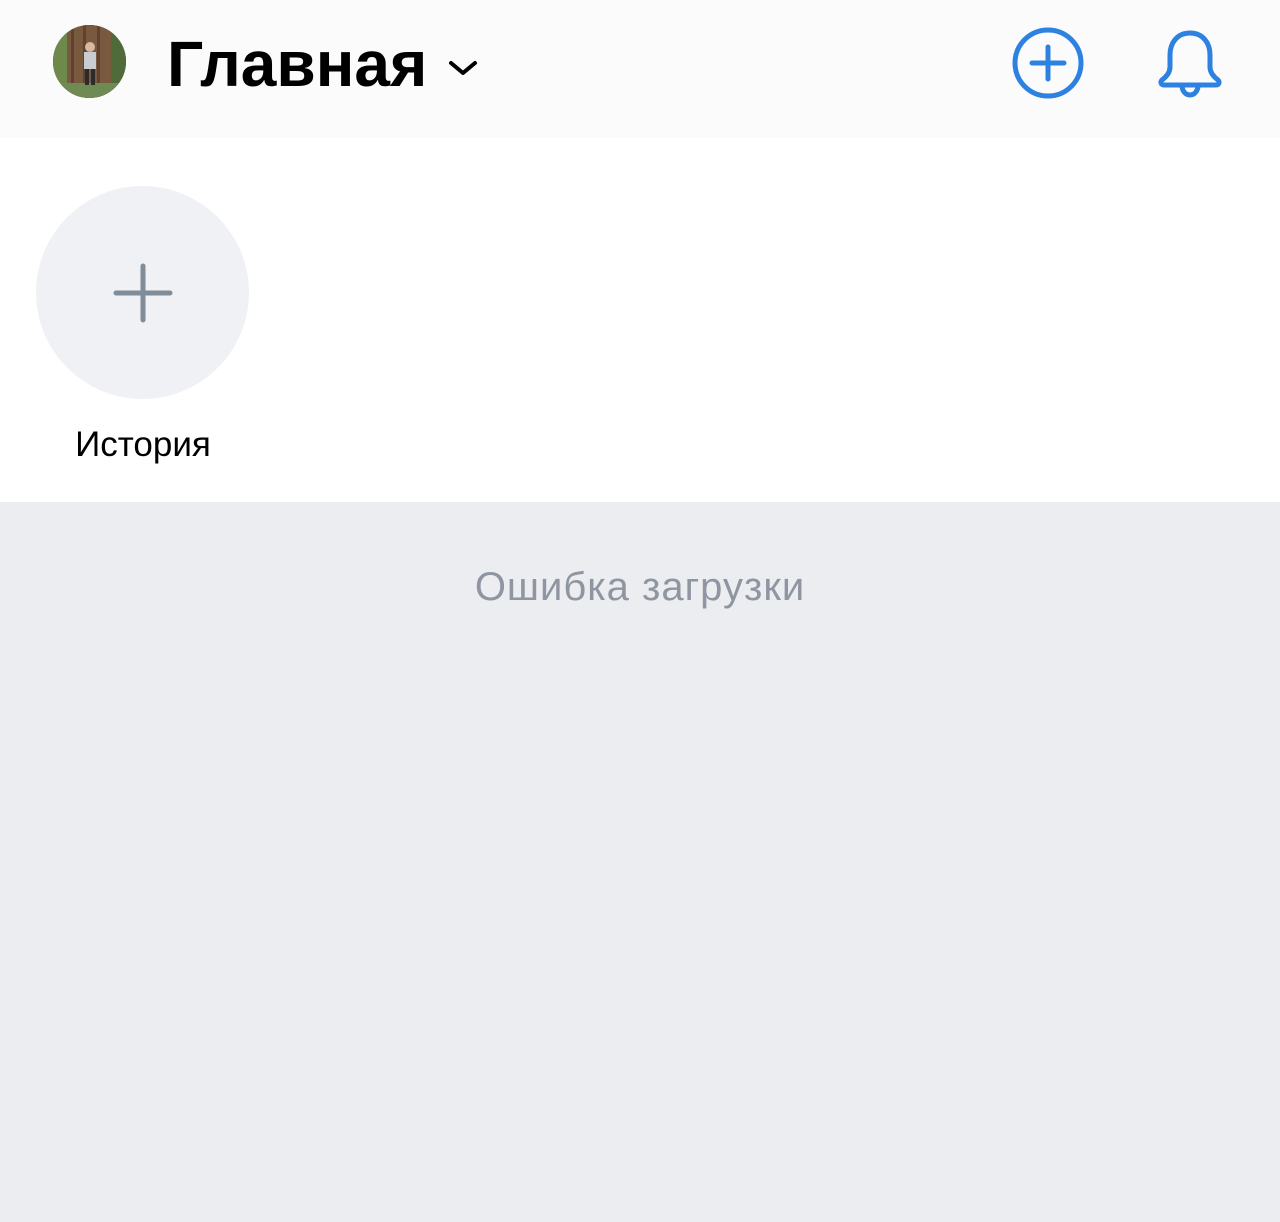 This screenshot has height=1222, width=1280. What do you see at coordinates (143, 444) in the screenshot?
I see `story-label: История` at bounding box center [143, 444].